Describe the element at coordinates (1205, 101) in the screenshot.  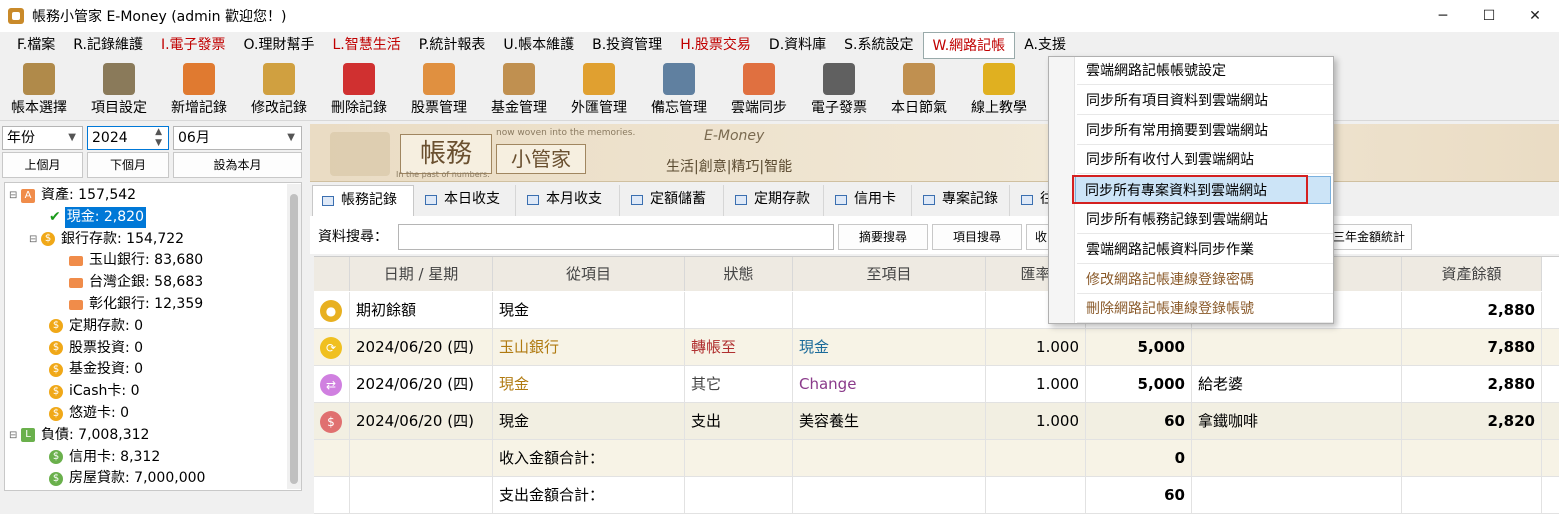
I see `dropdown-item-1: 同步所有項目資料到雲端網站` at that location.